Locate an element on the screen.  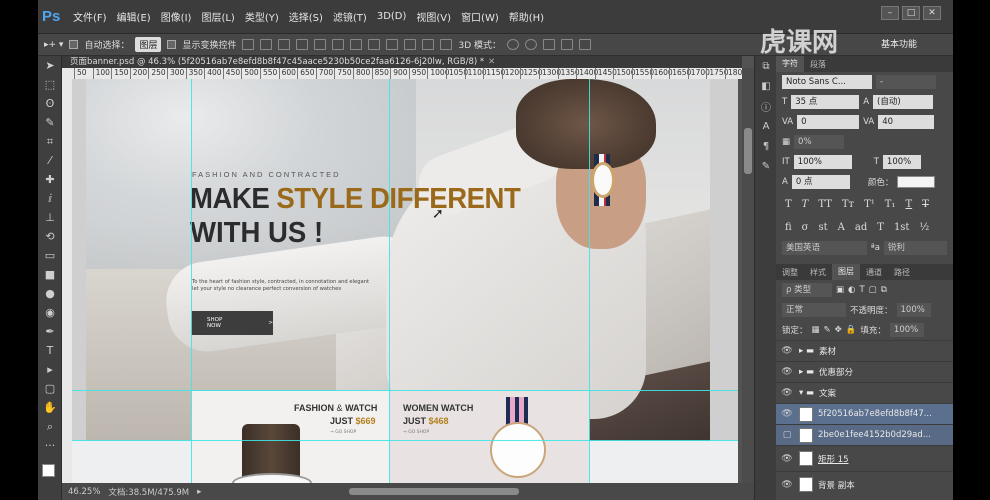
faux-italic-icon: T is located at coordinates (805, 204).